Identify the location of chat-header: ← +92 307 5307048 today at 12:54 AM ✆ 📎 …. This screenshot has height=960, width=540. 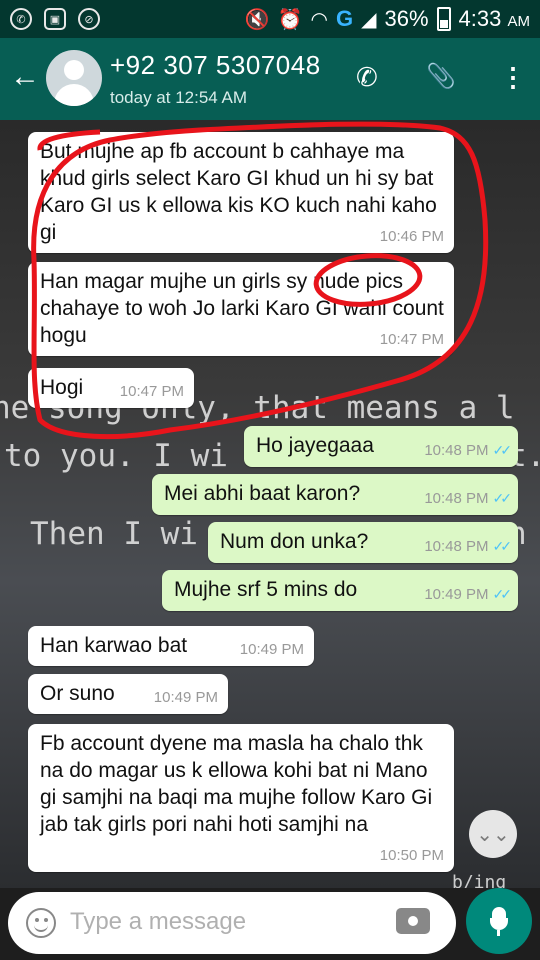
(270, 79).